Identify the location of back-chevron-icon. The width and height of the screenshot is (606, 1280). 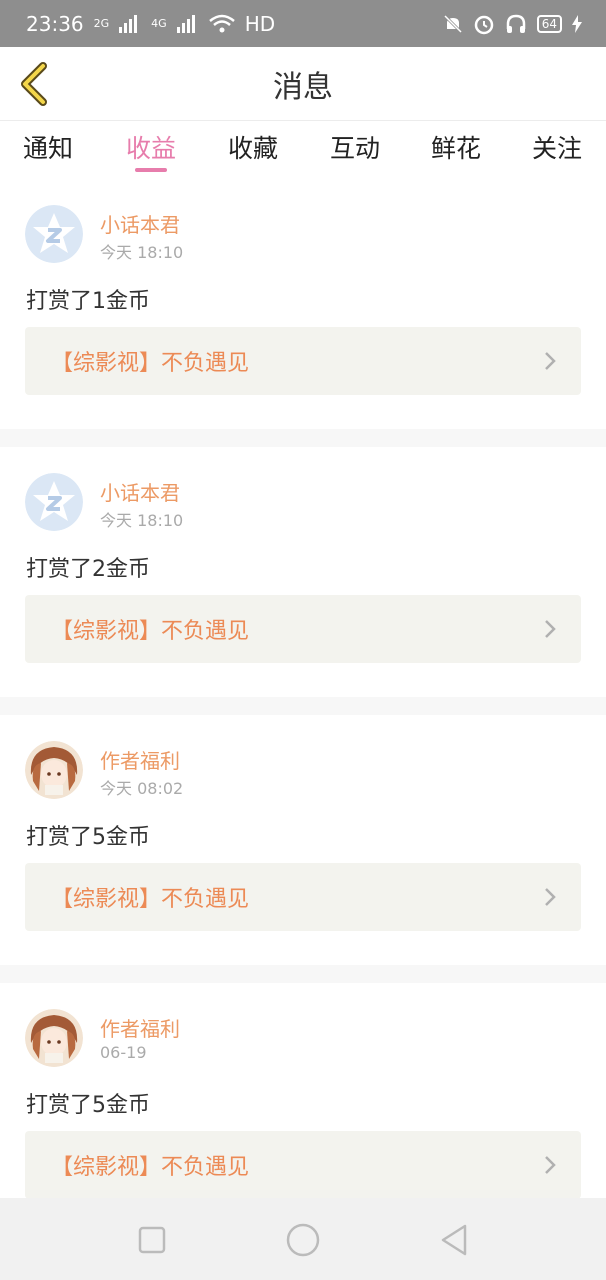
(34, 84).